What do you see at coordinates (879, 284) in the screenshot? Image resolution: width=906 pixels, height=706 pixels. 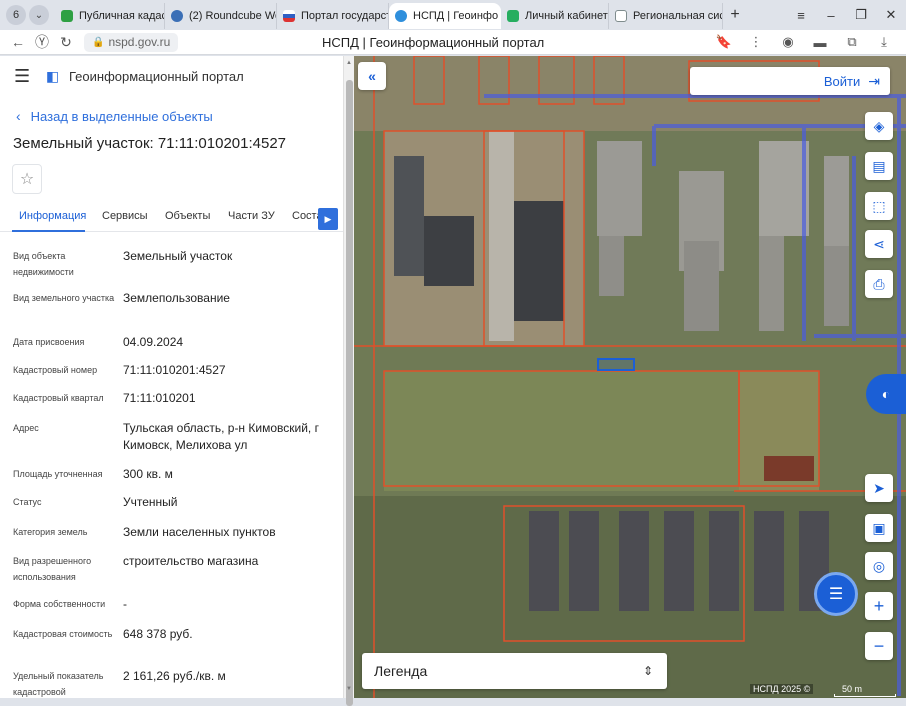 I see `print-icon: ⎙` at bounding box center [879, 284].